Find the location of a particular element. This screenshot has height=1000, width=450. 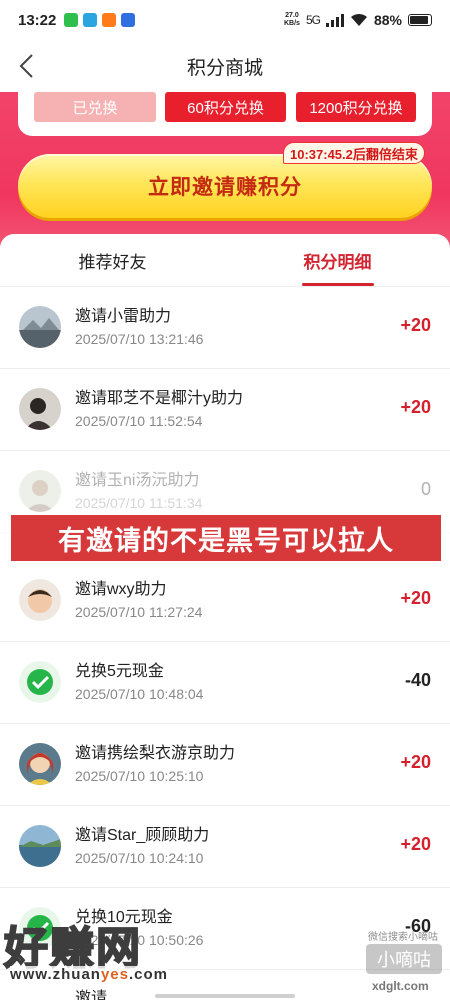

overlay-caption-banner: 有邀请的不是黑号可以拉人 is located at coordinates (226, 538).